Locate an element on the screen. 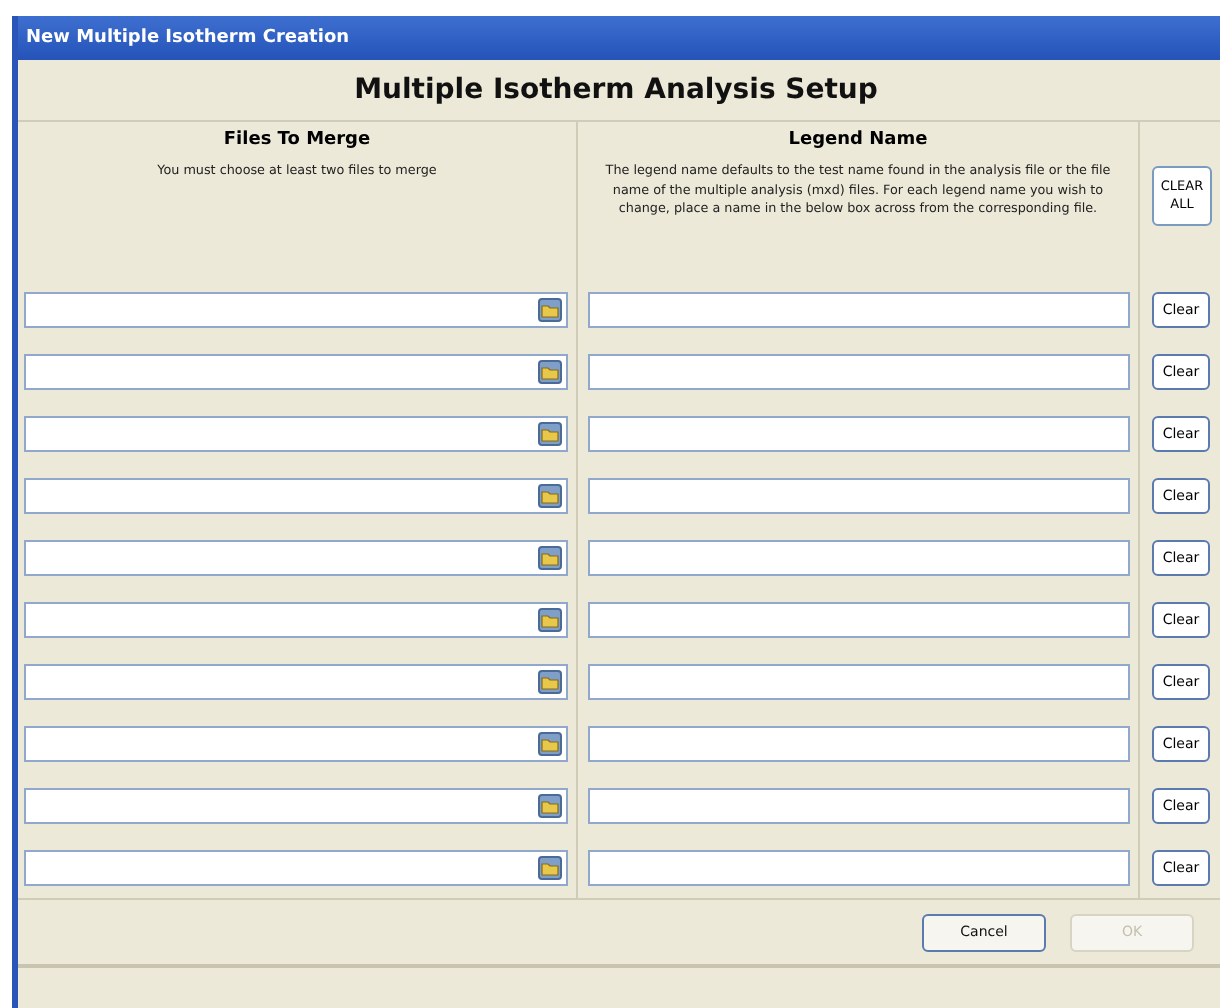 The width and height of the screenshot is (1220, 1008). column-title: Files To Merge is located at coordinates (297, 140).